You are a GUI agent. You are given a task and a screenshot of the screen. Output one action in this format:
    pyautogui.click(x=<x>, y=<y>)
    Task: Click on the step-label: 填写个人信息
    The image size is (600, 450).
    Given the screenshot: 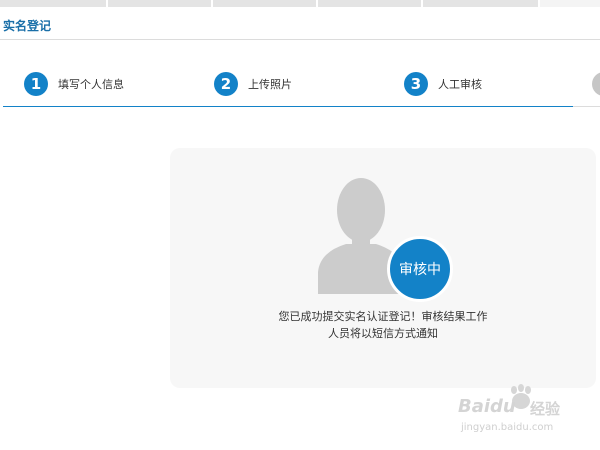 What is the action you would take?
    pyautogui.click(x=91, y=84)
    